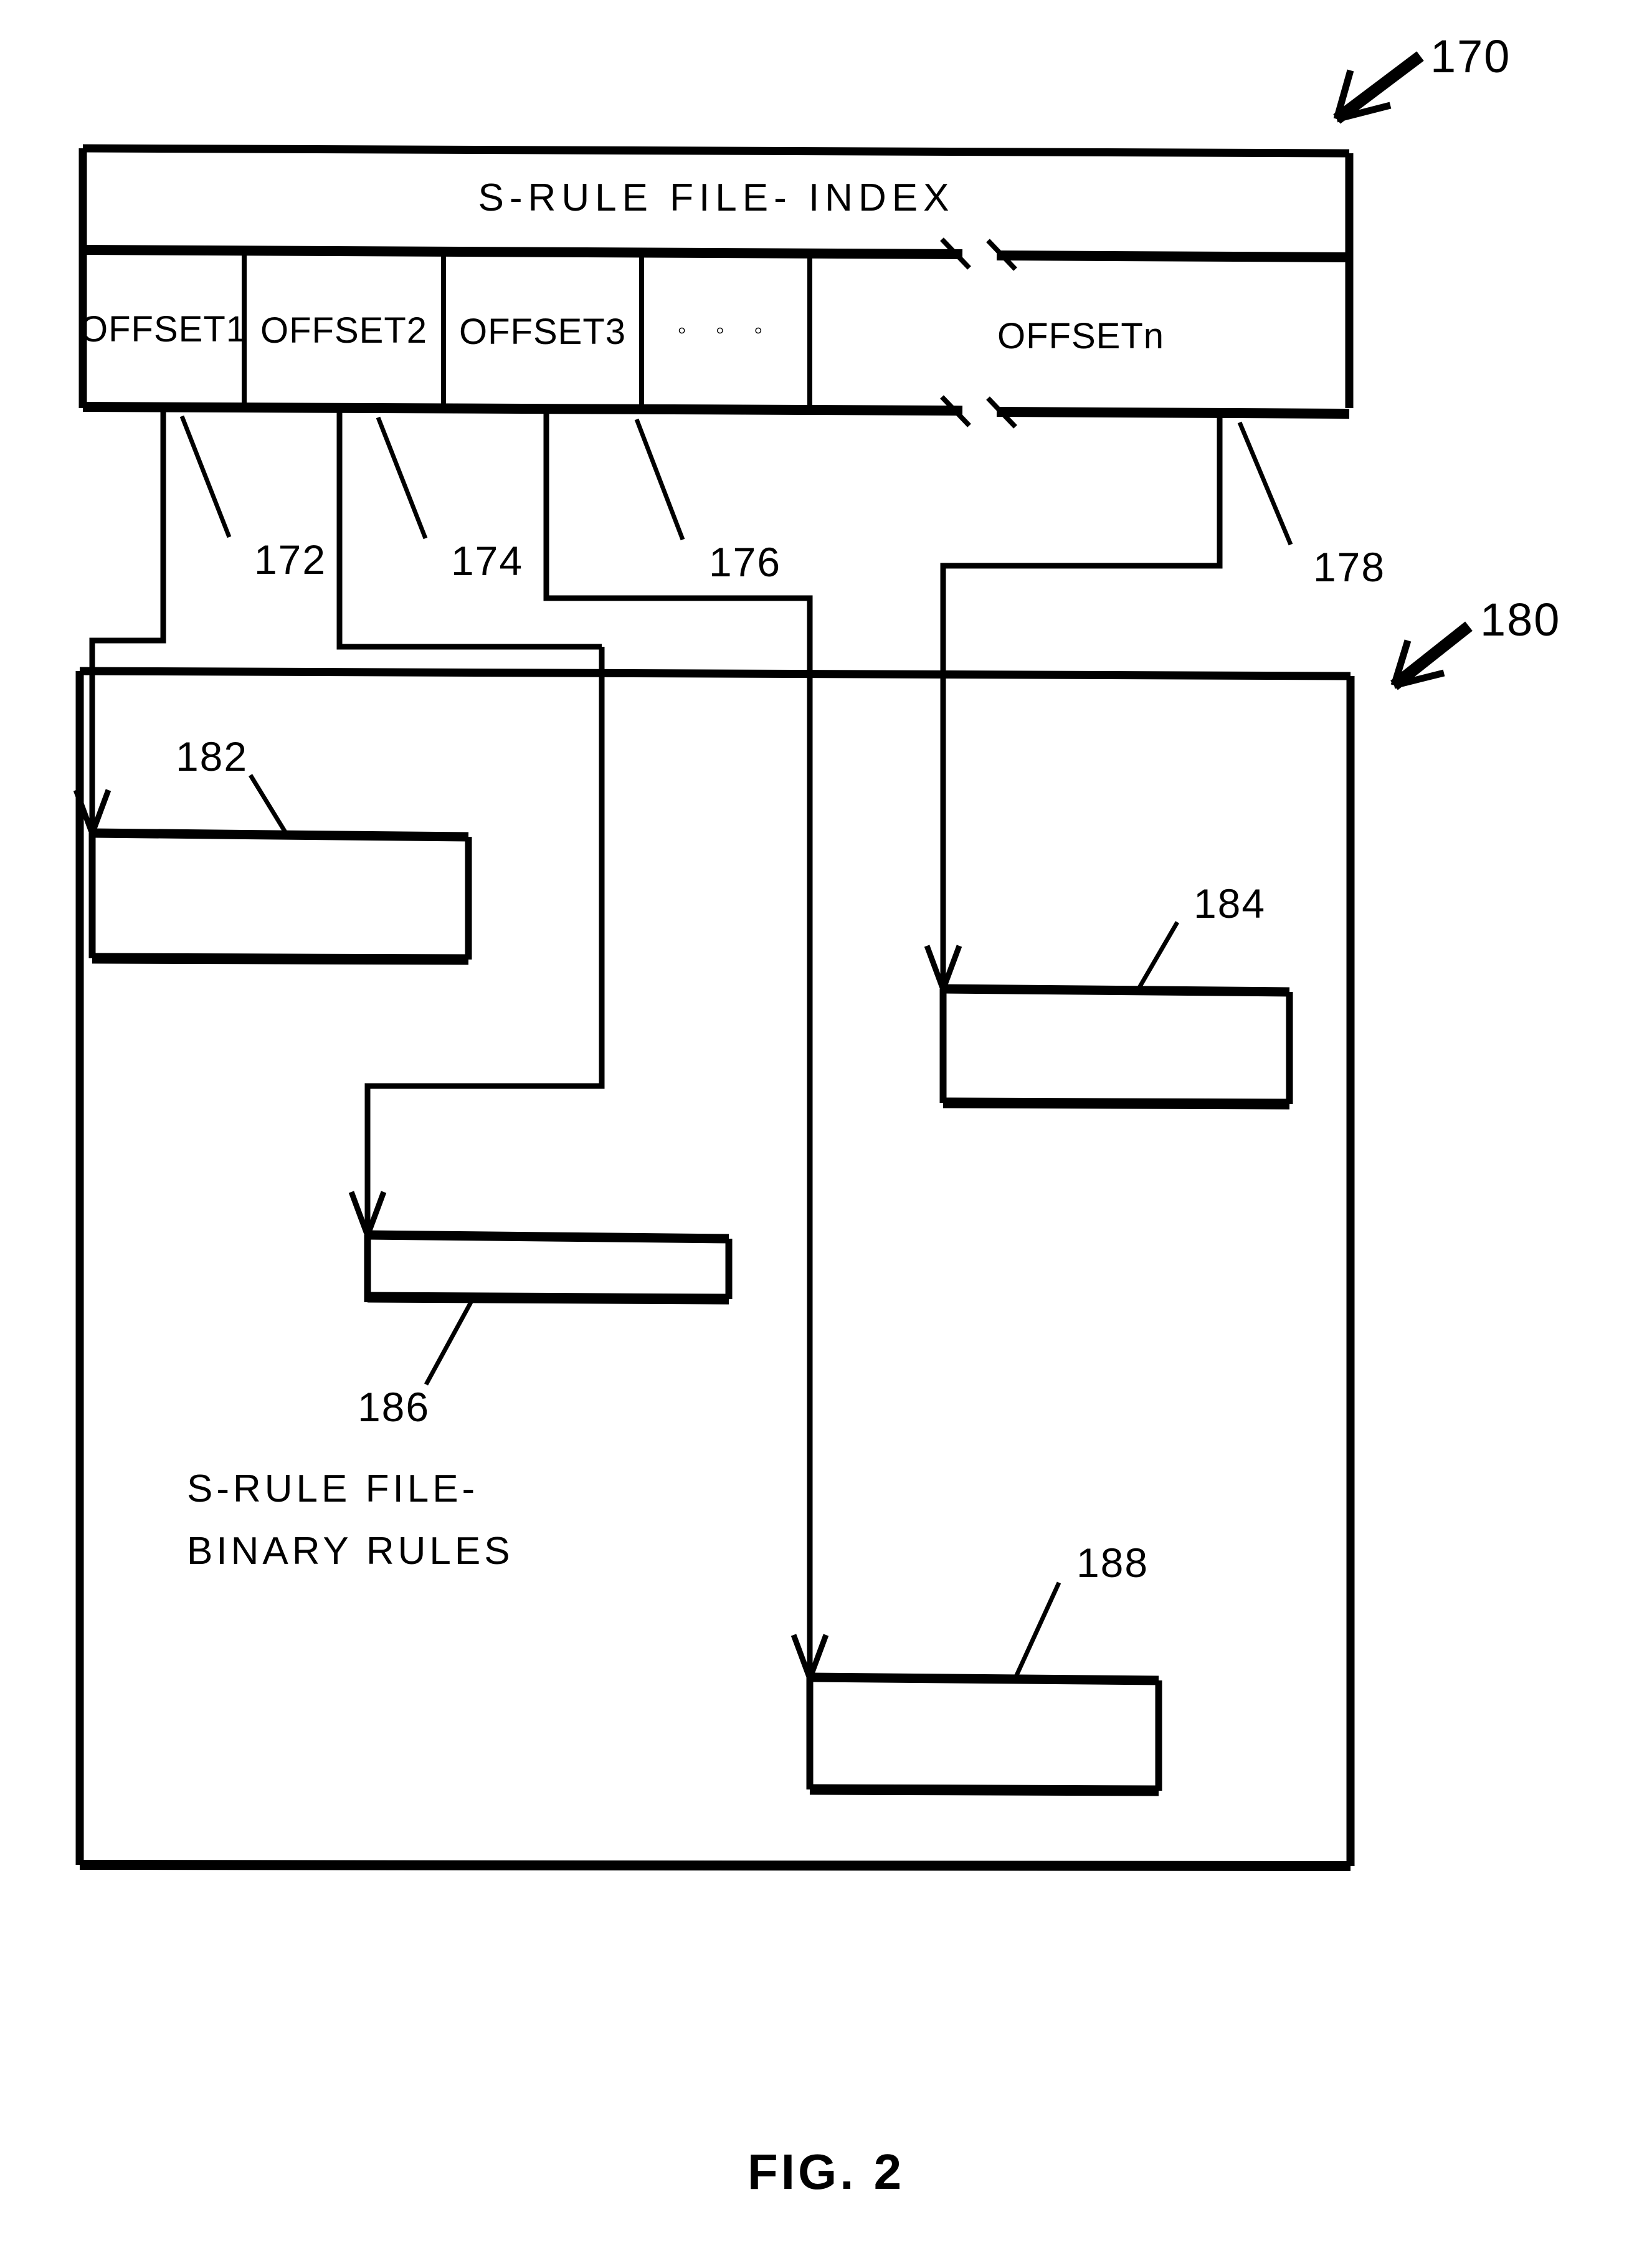 The height and width of the screenshot is (2268, 1652). I want to click on index-cell-offsetn-label: OFFSETn, so click(1081, 336).